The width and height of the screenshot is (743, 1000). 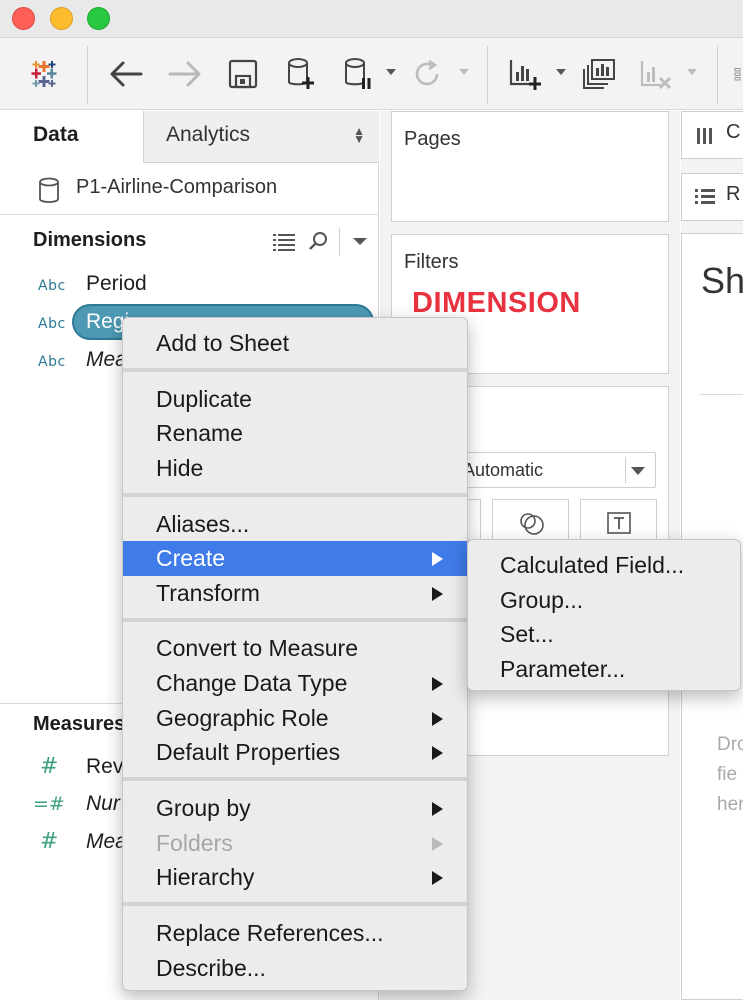 I want to click on menu-item-label: Hierarchy, so click(x=205, y=877).